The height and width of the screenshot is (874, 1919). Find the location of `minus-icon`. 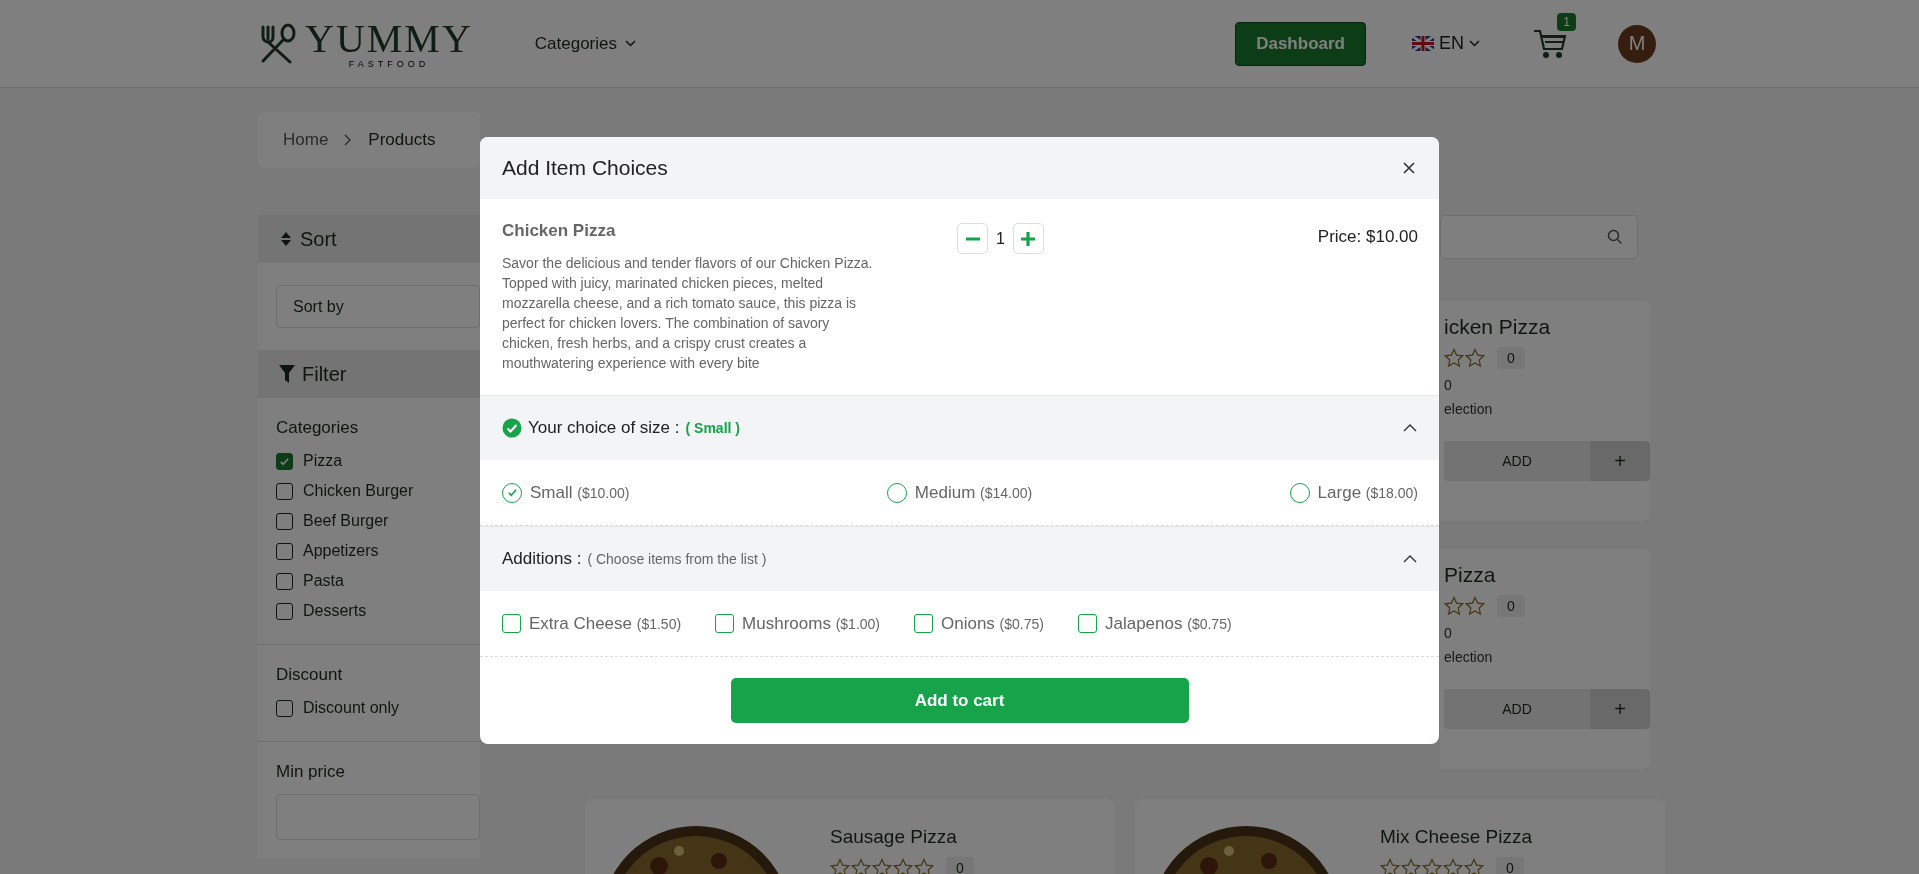

minus-icon is located at coordinates (972, 238).